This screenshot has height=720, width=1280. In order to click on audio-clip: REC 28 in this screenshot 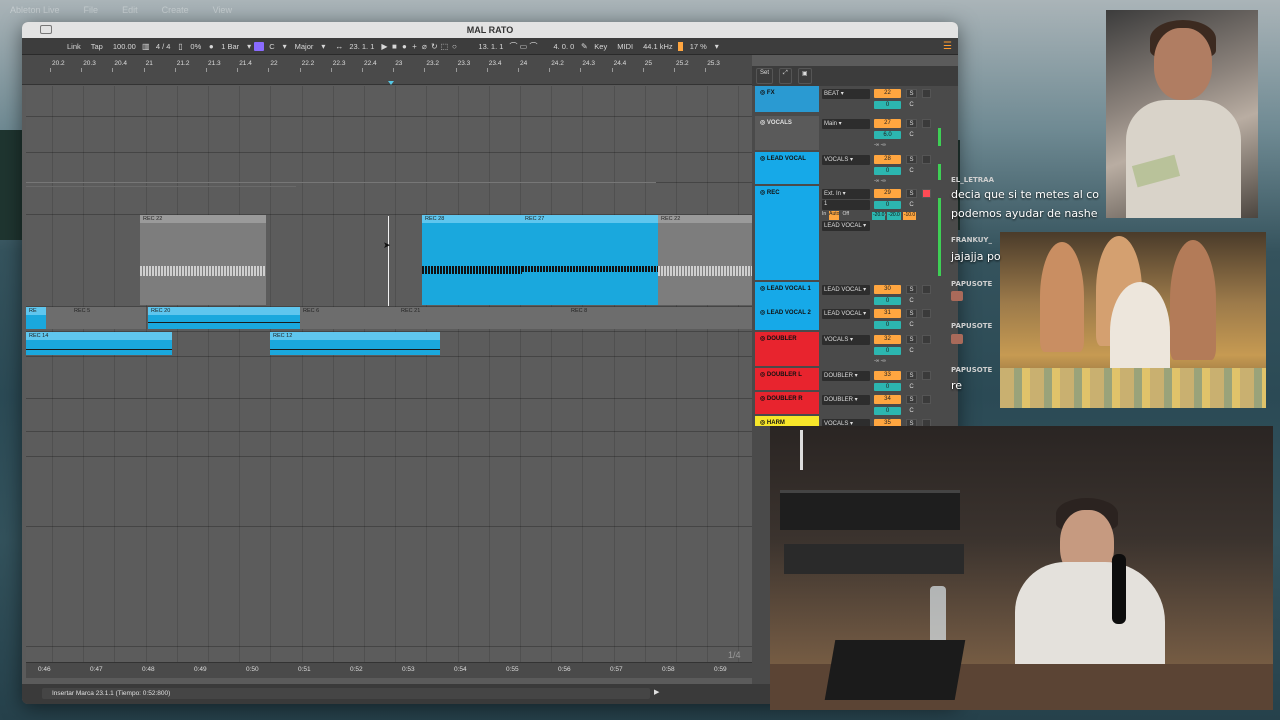, I will do `click(472, 260)`.